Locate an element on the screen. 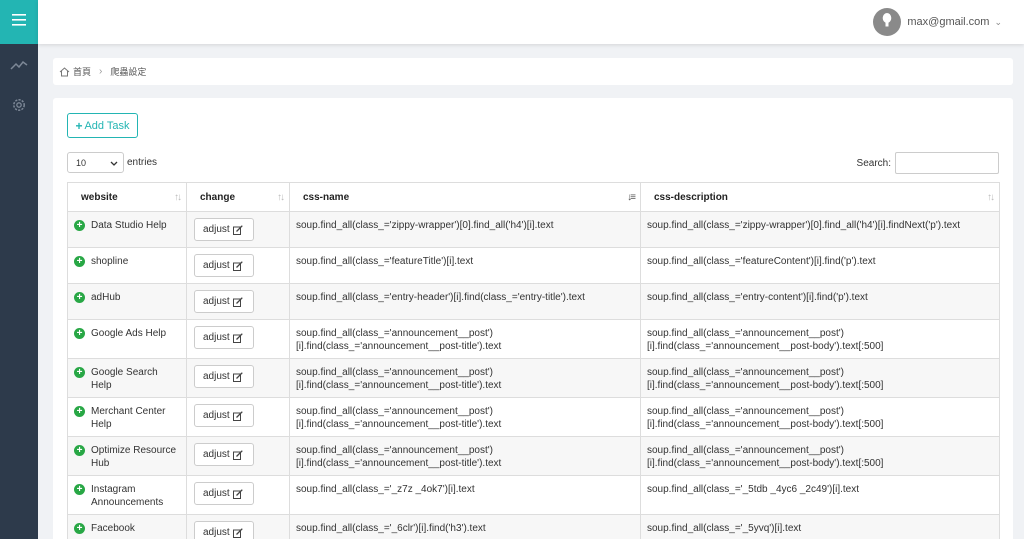 The width and height of the screenshot is (1024, 539). entries-length: 10 entries is located at coordinates (112, 162).